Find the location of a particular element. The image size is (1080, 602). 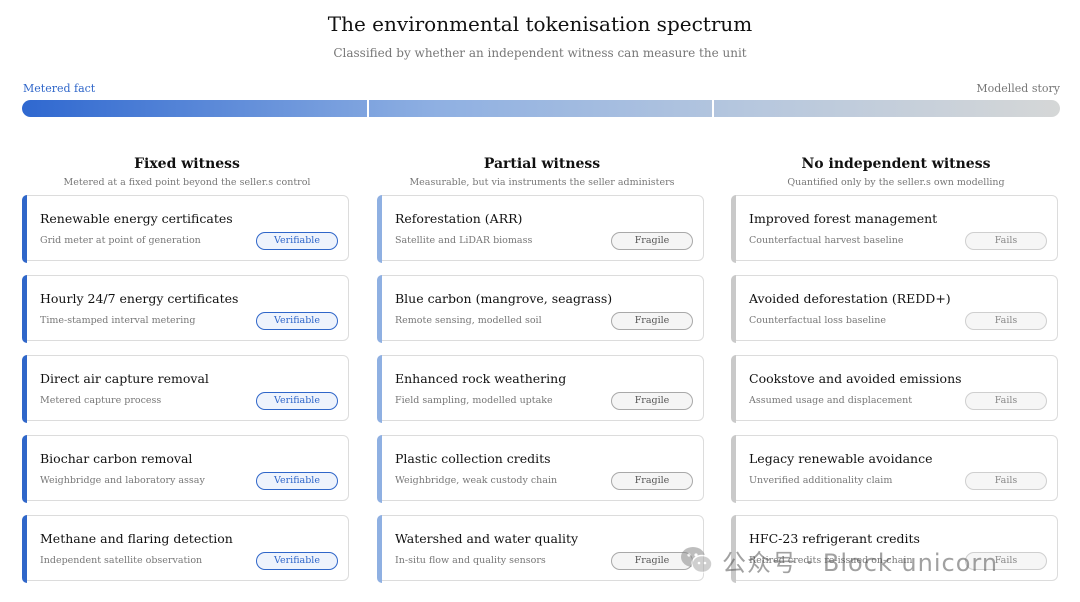

card-name: Blue carbon (mangrove, seagrass) is located at coordinates (504, 298).